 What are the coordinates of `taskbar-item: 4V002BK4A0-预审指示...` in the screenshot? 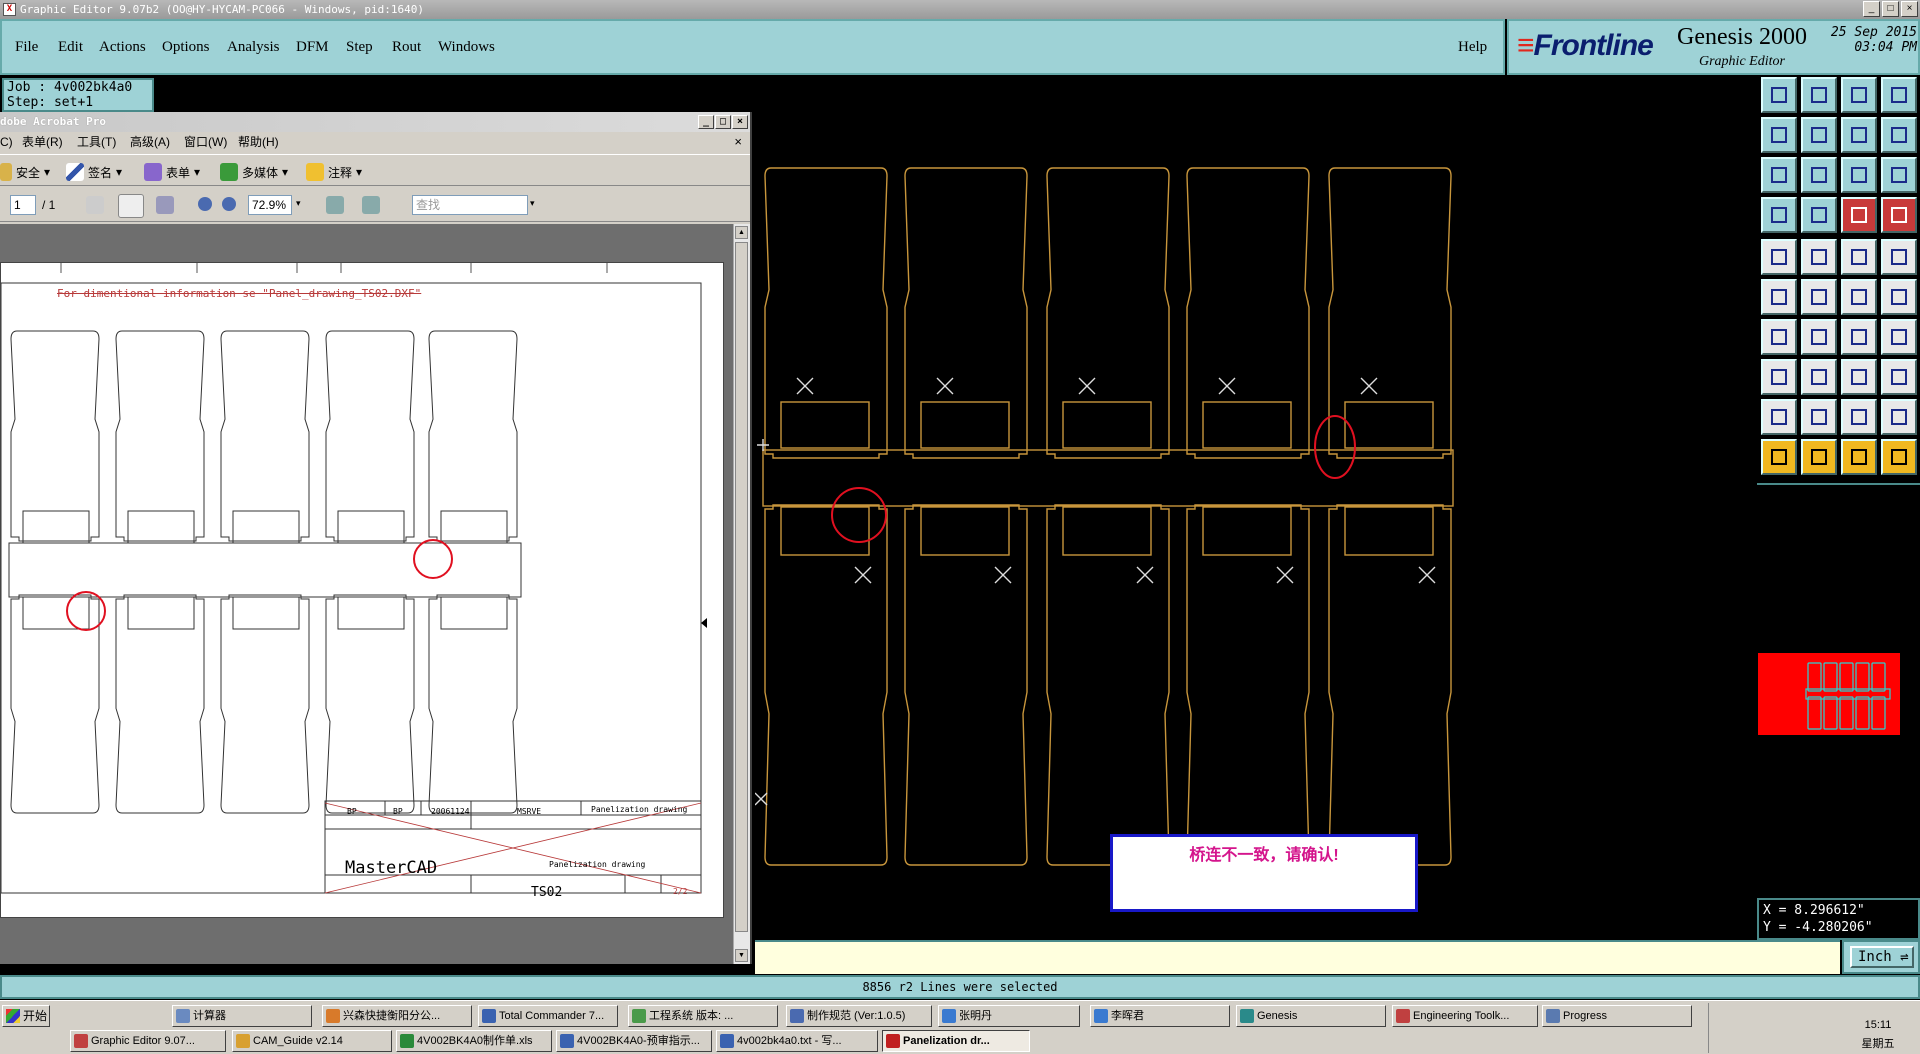 It's located at (634, 1041).